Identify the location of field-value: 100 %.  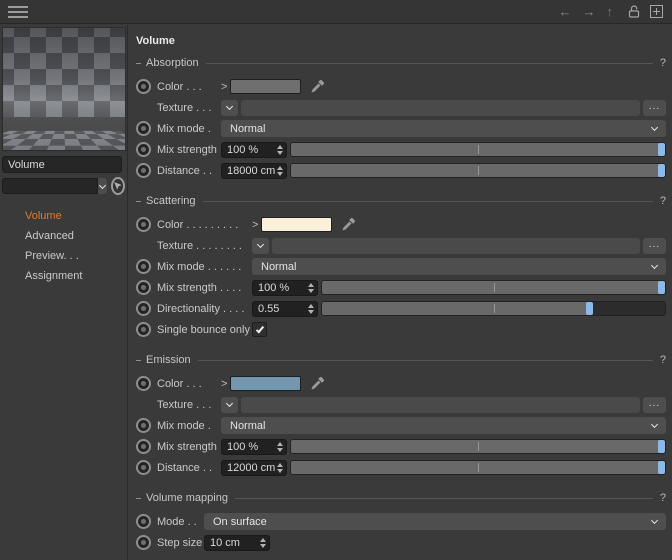
(274, 287).